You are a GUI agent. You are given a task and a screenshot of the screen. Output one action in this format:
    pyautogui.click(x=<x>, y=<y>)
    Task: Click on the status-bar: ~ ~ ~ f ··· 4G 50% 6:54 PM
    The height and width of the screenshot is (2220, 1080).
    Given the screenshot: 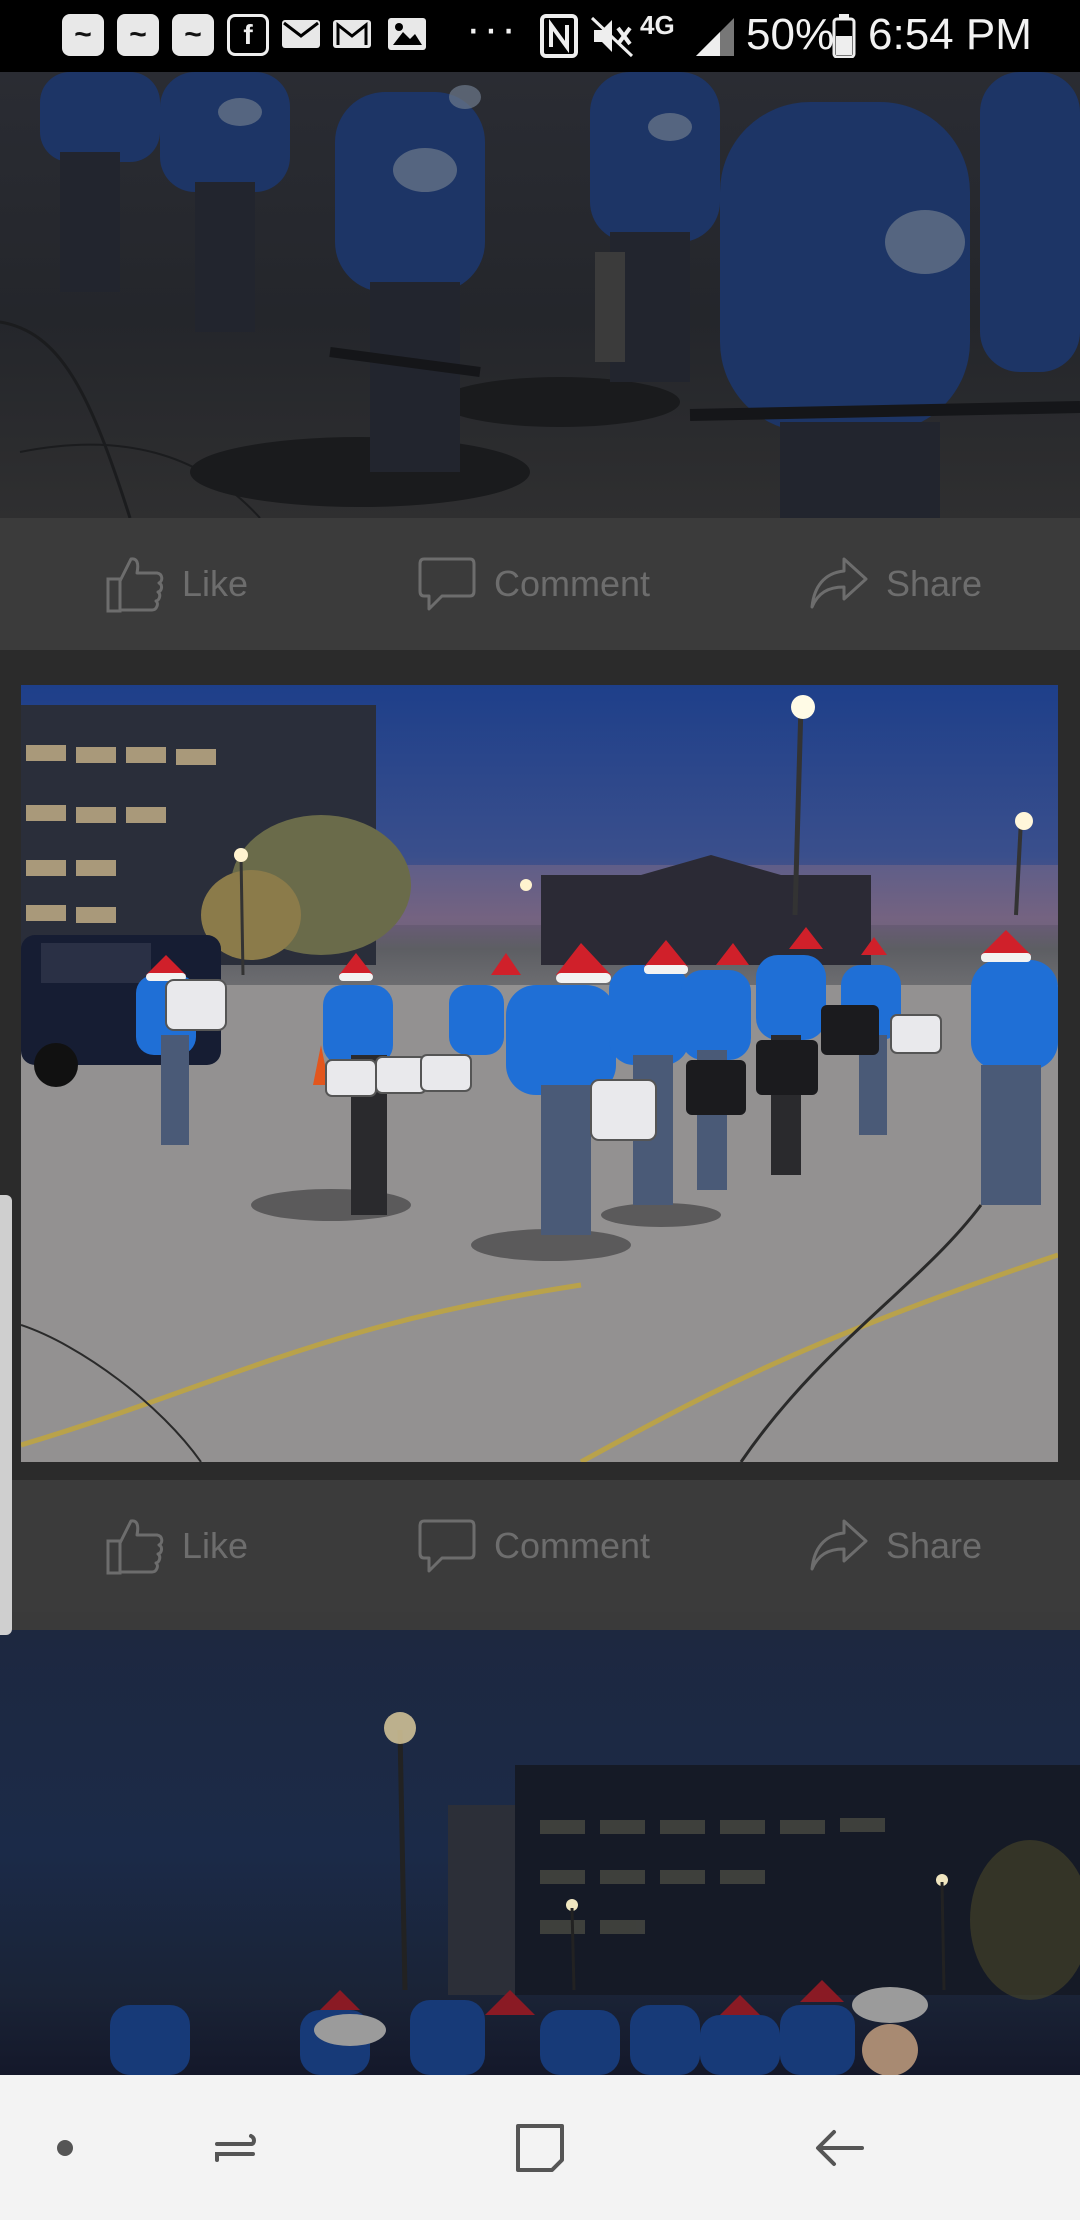 What is the action you would take?
    pyautogui.click(x=540, y=36)
    